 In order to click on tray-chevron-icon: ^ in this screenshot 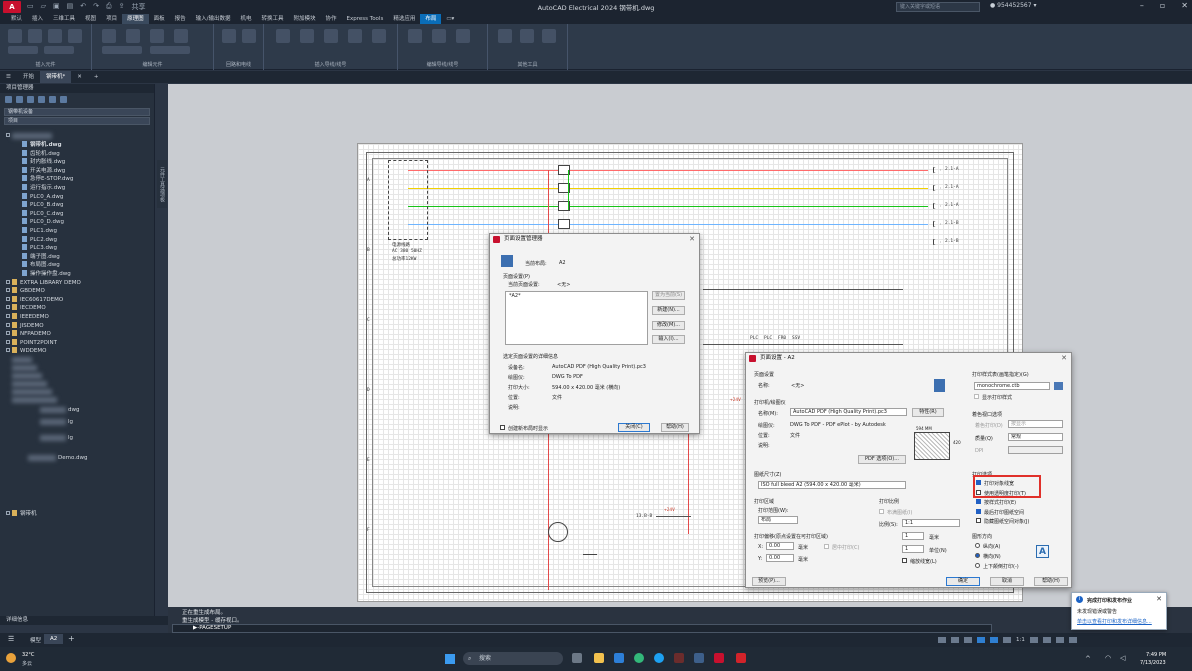, I will do `click(1088, 659)`.